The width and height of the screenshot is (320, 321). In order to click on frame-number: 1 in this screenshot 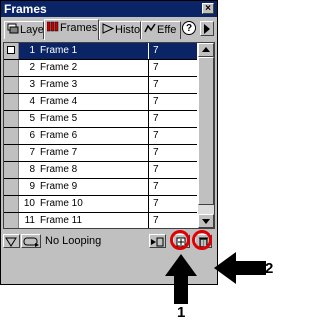, I will do `click(32, 50)`.